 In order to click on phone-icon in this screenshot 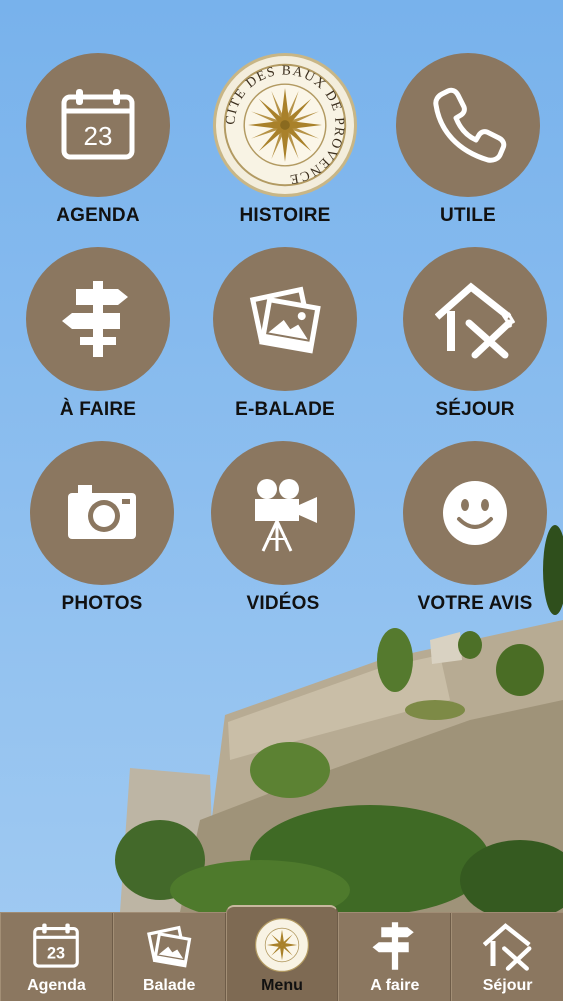, I will do `click(470, 125)`.